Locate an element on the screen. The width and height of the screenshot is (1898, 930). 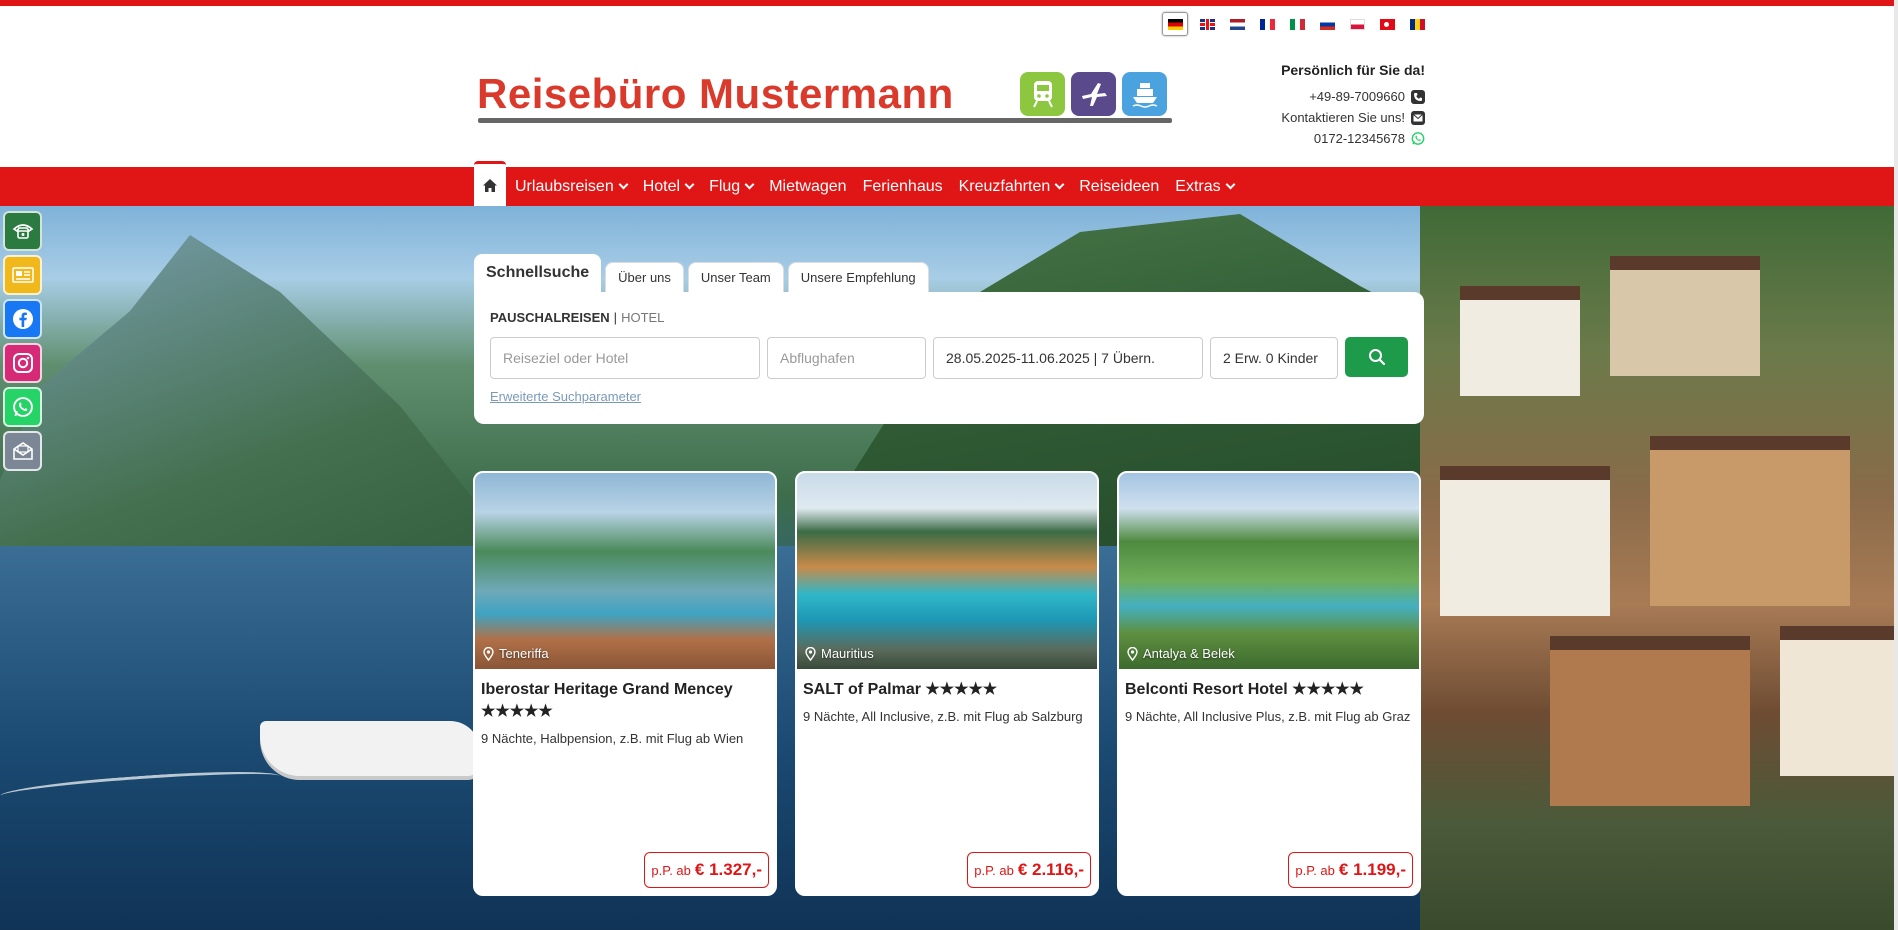
destination-input: Reiseziel oder Hotel is located at coordinates (625, 358).